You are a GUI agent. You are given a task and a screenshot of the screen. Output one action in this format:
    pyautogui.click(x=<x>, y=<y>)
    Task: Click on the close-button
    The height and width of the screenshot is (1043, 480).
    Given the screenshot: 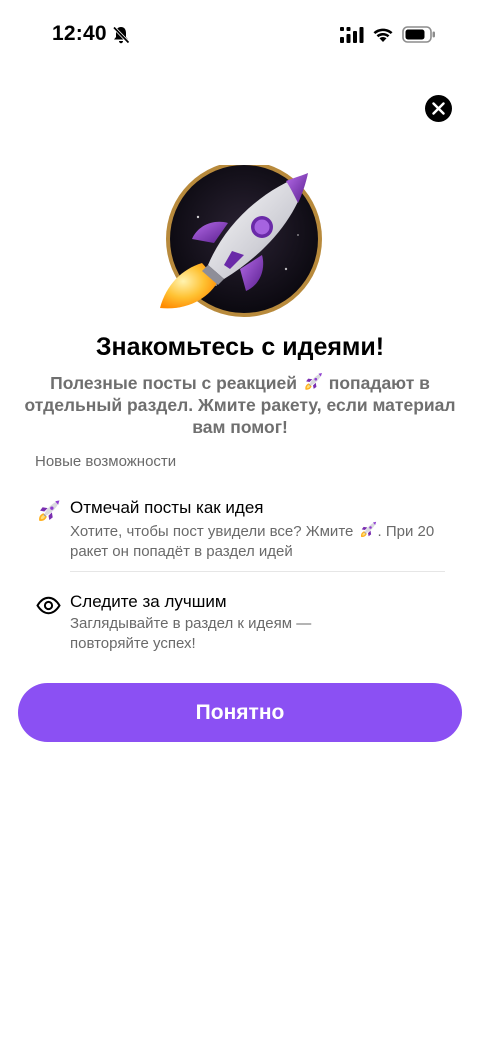 What is the action you would take?
    pyautogui.click(x=438, y=108)
    